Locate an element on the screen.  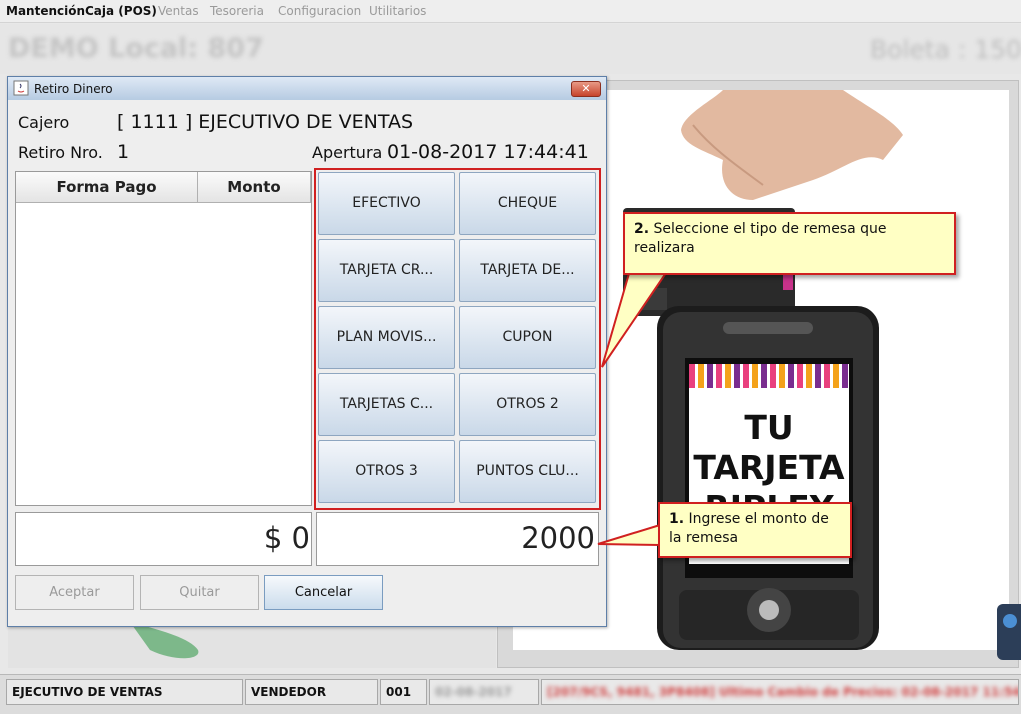
phone-screen-text: TU TARJETA RIPLEY is located at coordinates (769, 458).